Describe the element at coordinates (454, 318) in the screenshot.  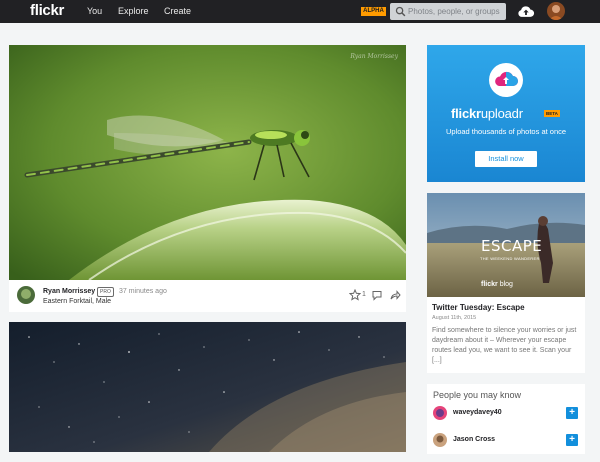
I see `blog-date: August 11th, 2015` at that location.